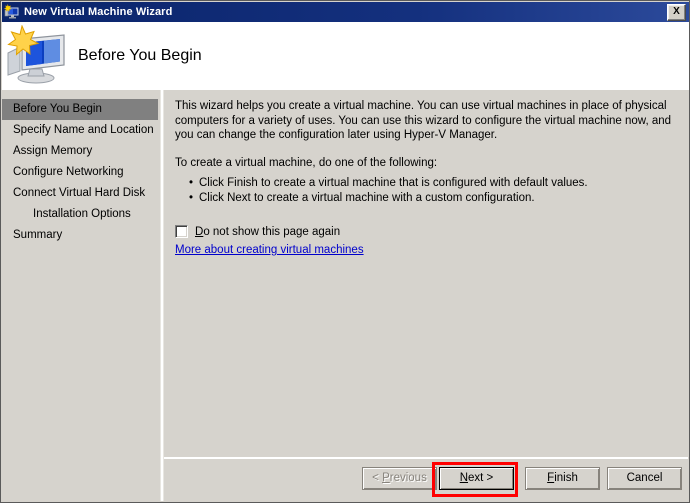  I want to click on accel-char: P, so click(386, 478).